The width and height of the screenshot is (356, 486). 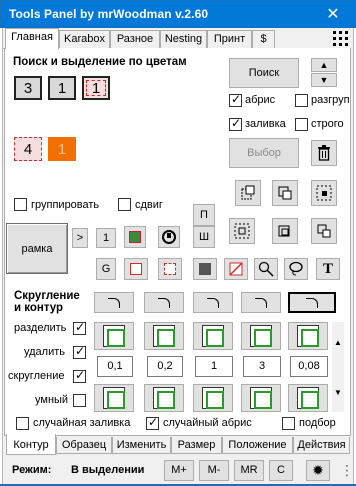 I want to click on tab-polozhenie: Положение, so click(x=257, y=445).